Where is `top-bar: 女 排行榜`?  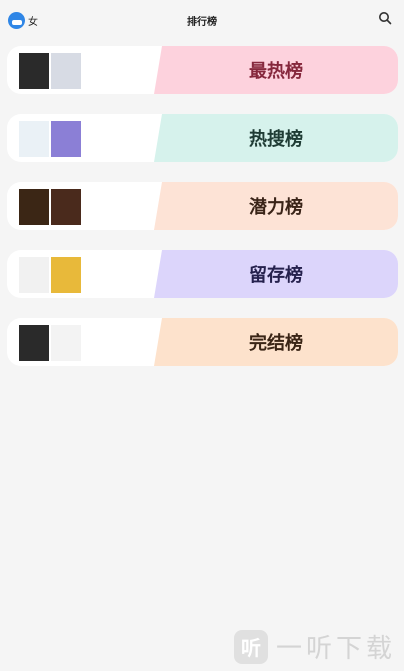 top-bar: 女 排行榜 is located at coordinates (202, 20).